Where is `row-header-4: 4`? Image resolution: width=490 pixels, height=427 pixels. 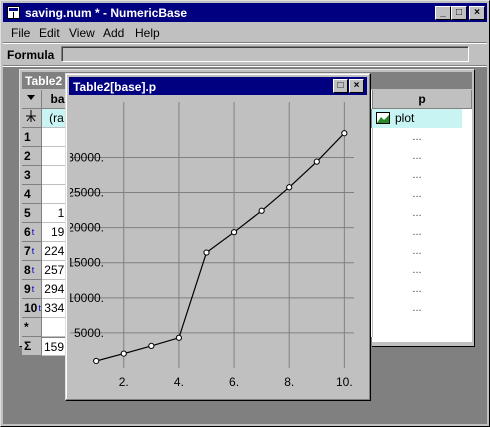
row-header-4: 4 is located at coordinates (32, 194).